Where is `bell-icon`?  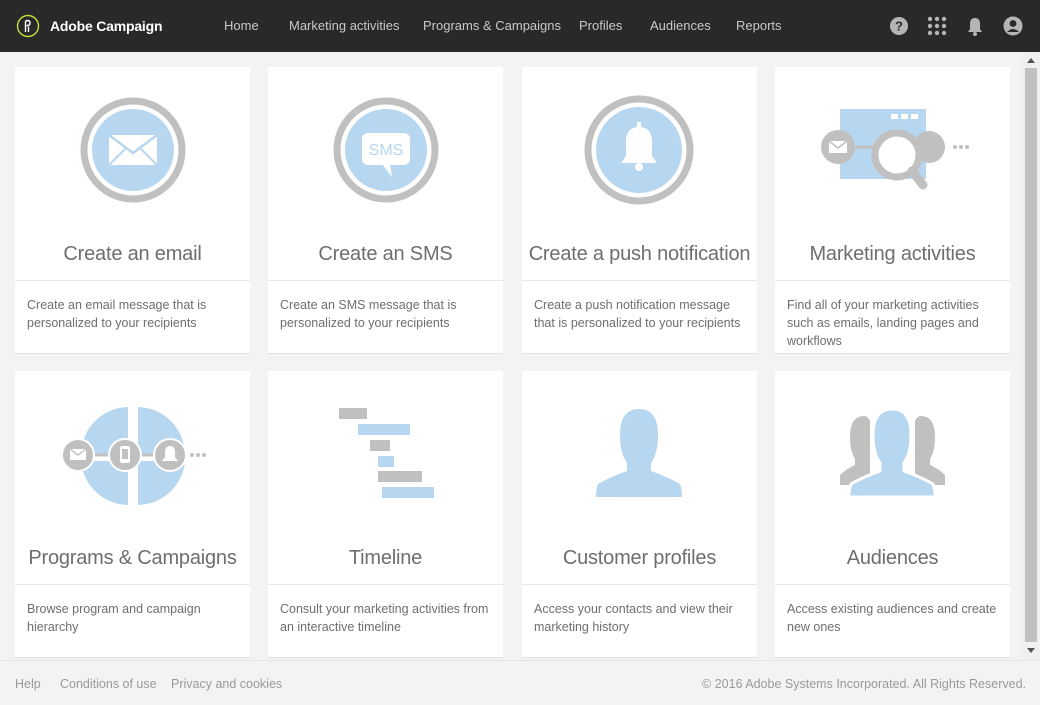
bell-icon is located at coordinates (639, 150).